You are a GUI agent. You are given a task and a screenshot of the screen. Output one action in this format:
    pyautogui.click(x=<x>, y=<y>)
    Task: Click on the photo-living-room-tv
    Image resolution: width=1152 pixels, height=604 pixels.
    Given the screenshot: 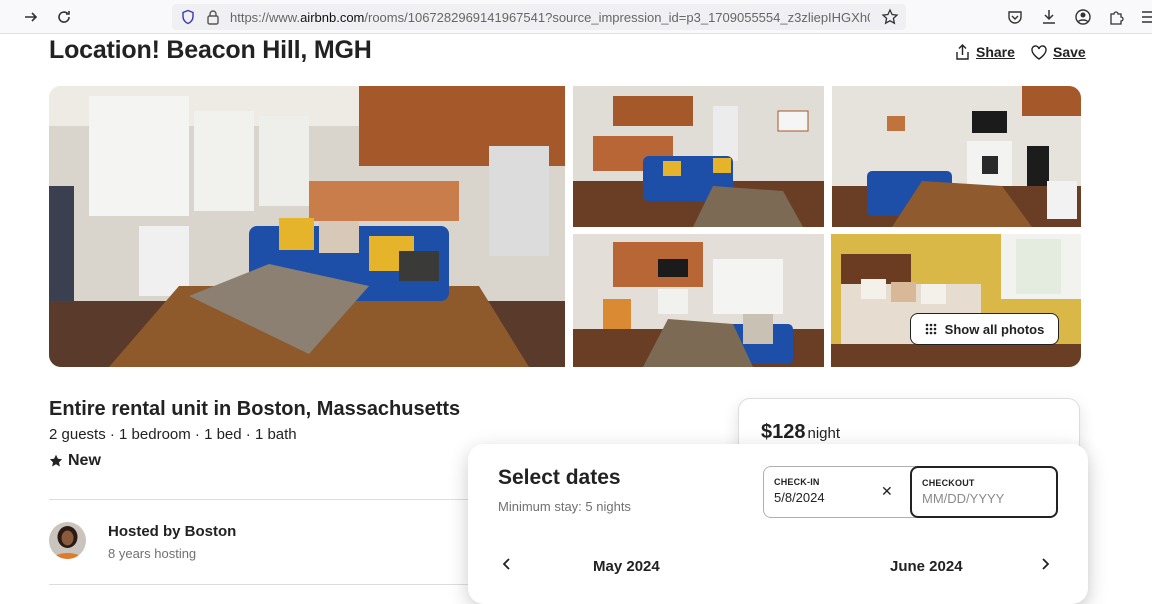 What is the action you would take?
    pyautogui.click(x=698, y=300)
    